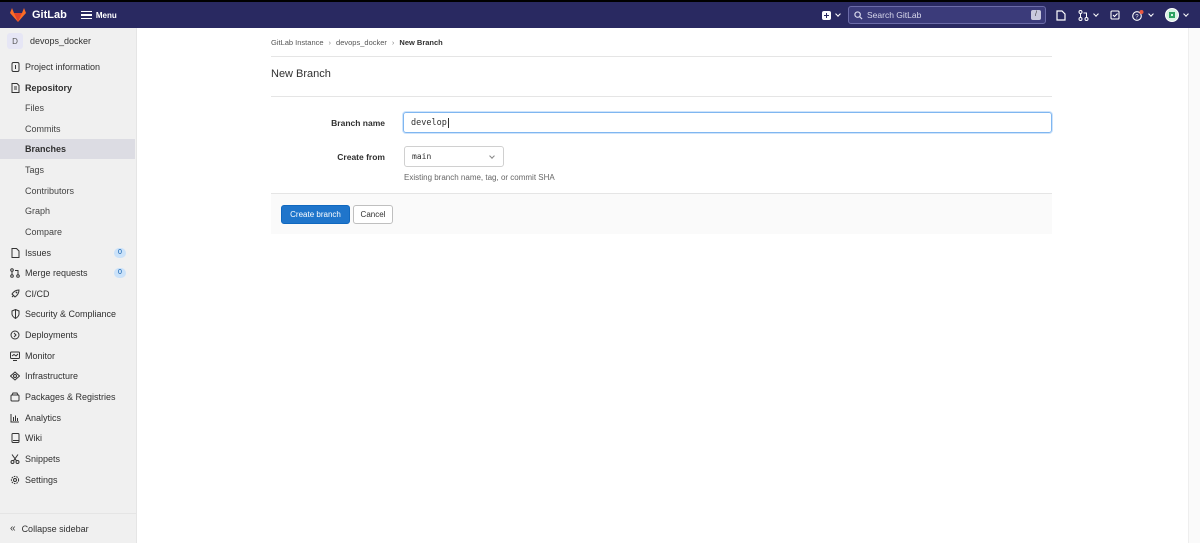  Describe the element at coordinates (826, 15) in the screenshot. I see `plus-square-icon` at that location.